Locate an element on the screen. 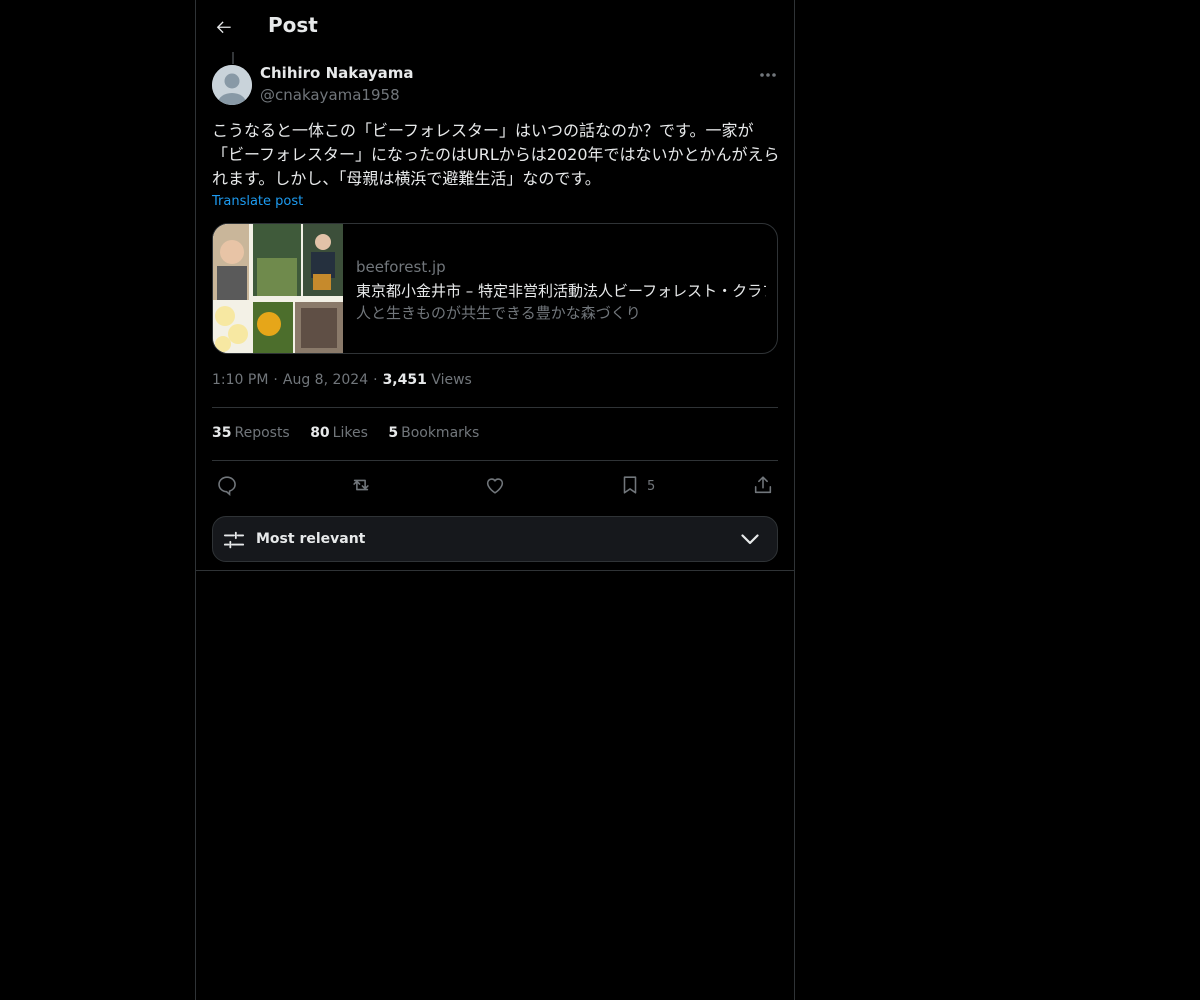  bookmarks-stat: 5 Bookmarks is located at coordinates (433, 433).